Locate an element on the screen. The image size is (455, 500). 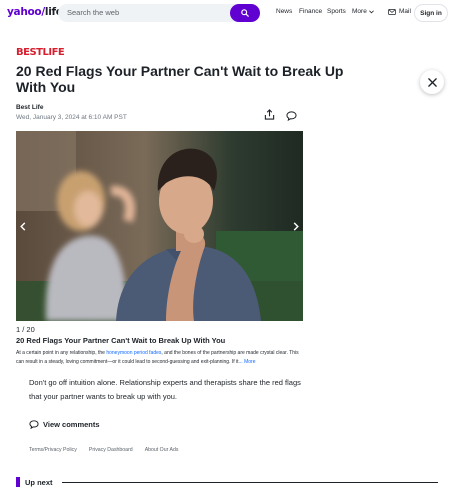
nav-finance: Finance is located at coordinates (310, 11).